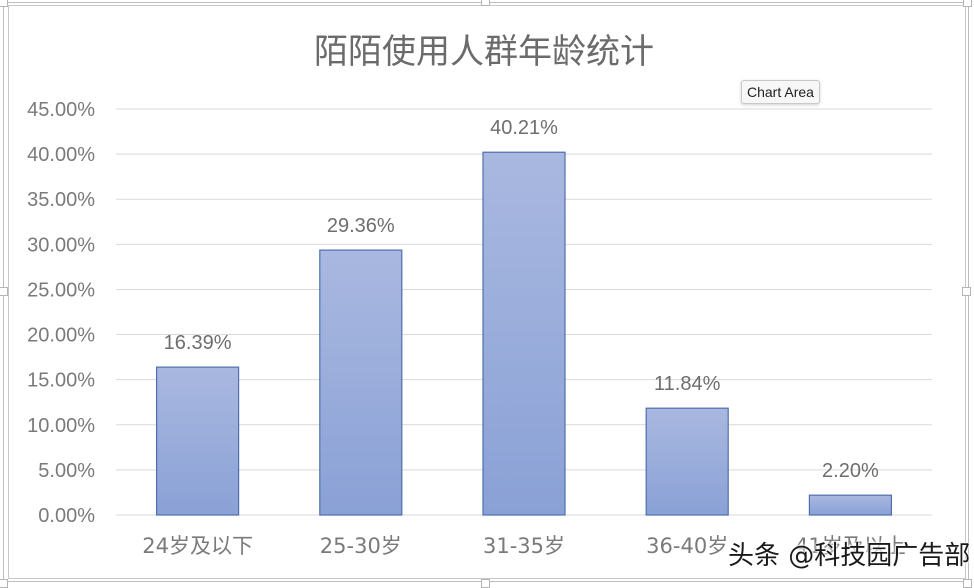  What do you see at coordinates (61, 381) in the screenshot?
I see `y-tick-label: 15.00%` at bounding box center [61, 381].